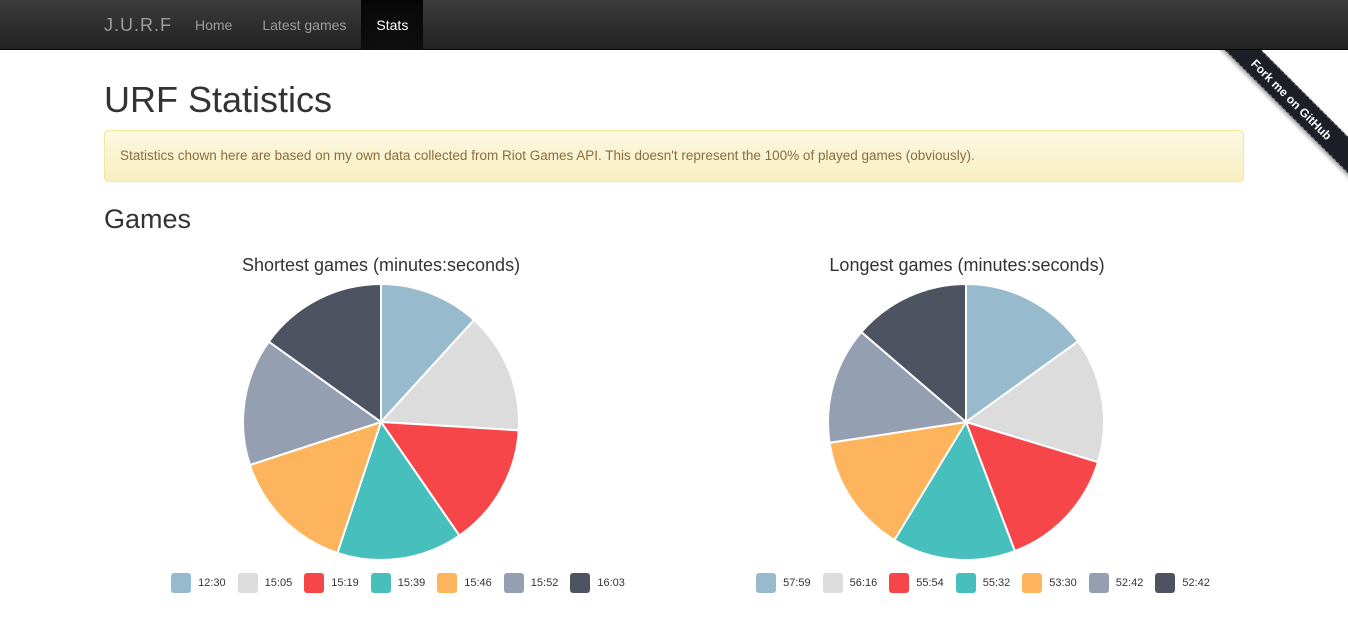 Image resolution: width=1348 pixels, height=640 pixels. Describe the element at coordinates (148, 219) in the screenshot. I see `section-title-games: Games` at that location.